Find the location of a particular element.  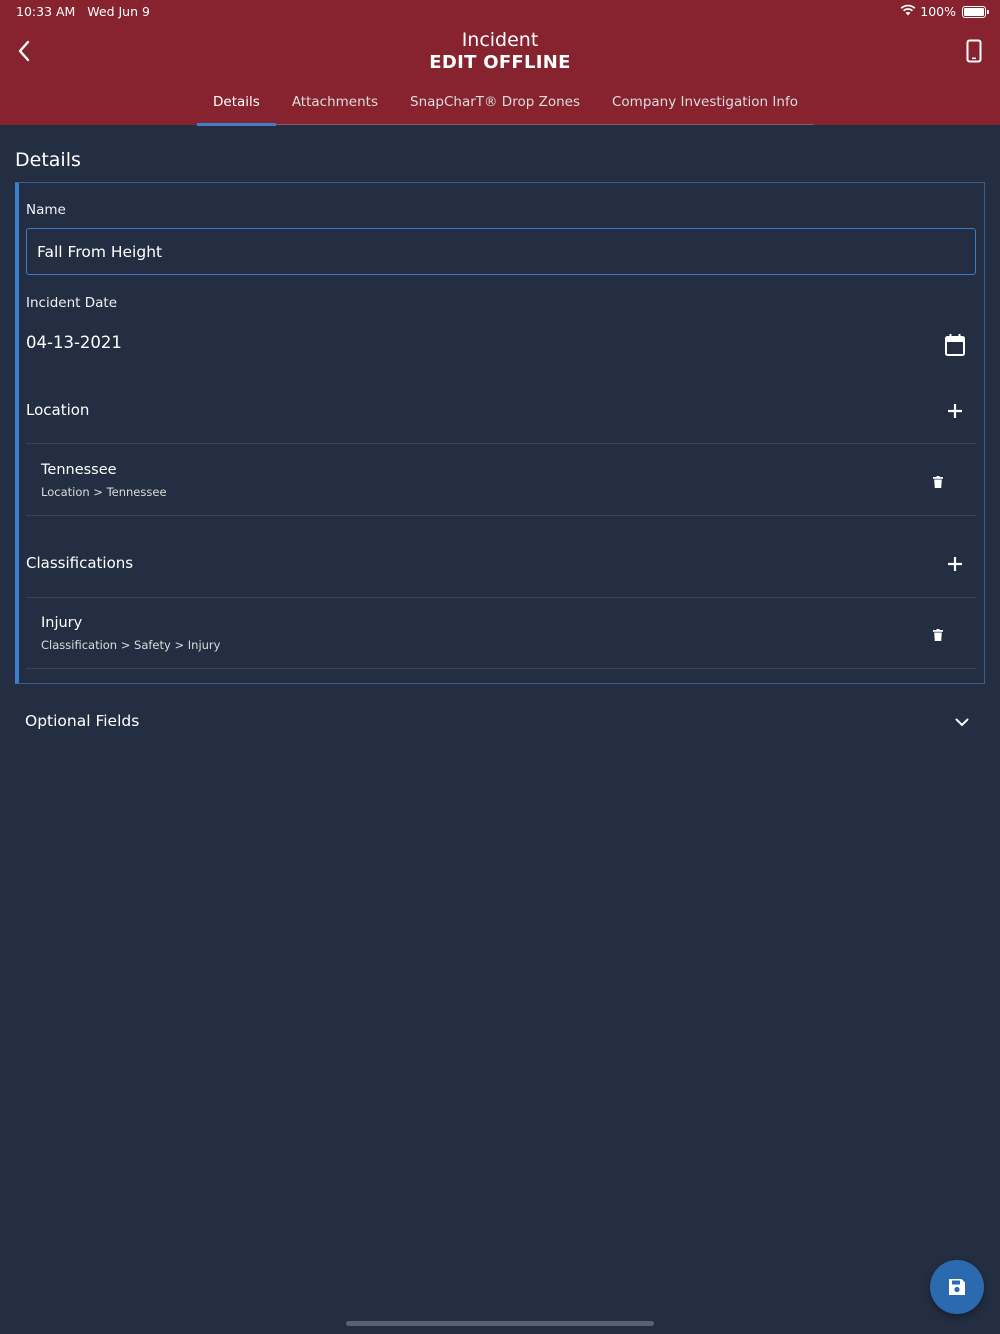

phone-device-icon is located at coordinates (974, 51).